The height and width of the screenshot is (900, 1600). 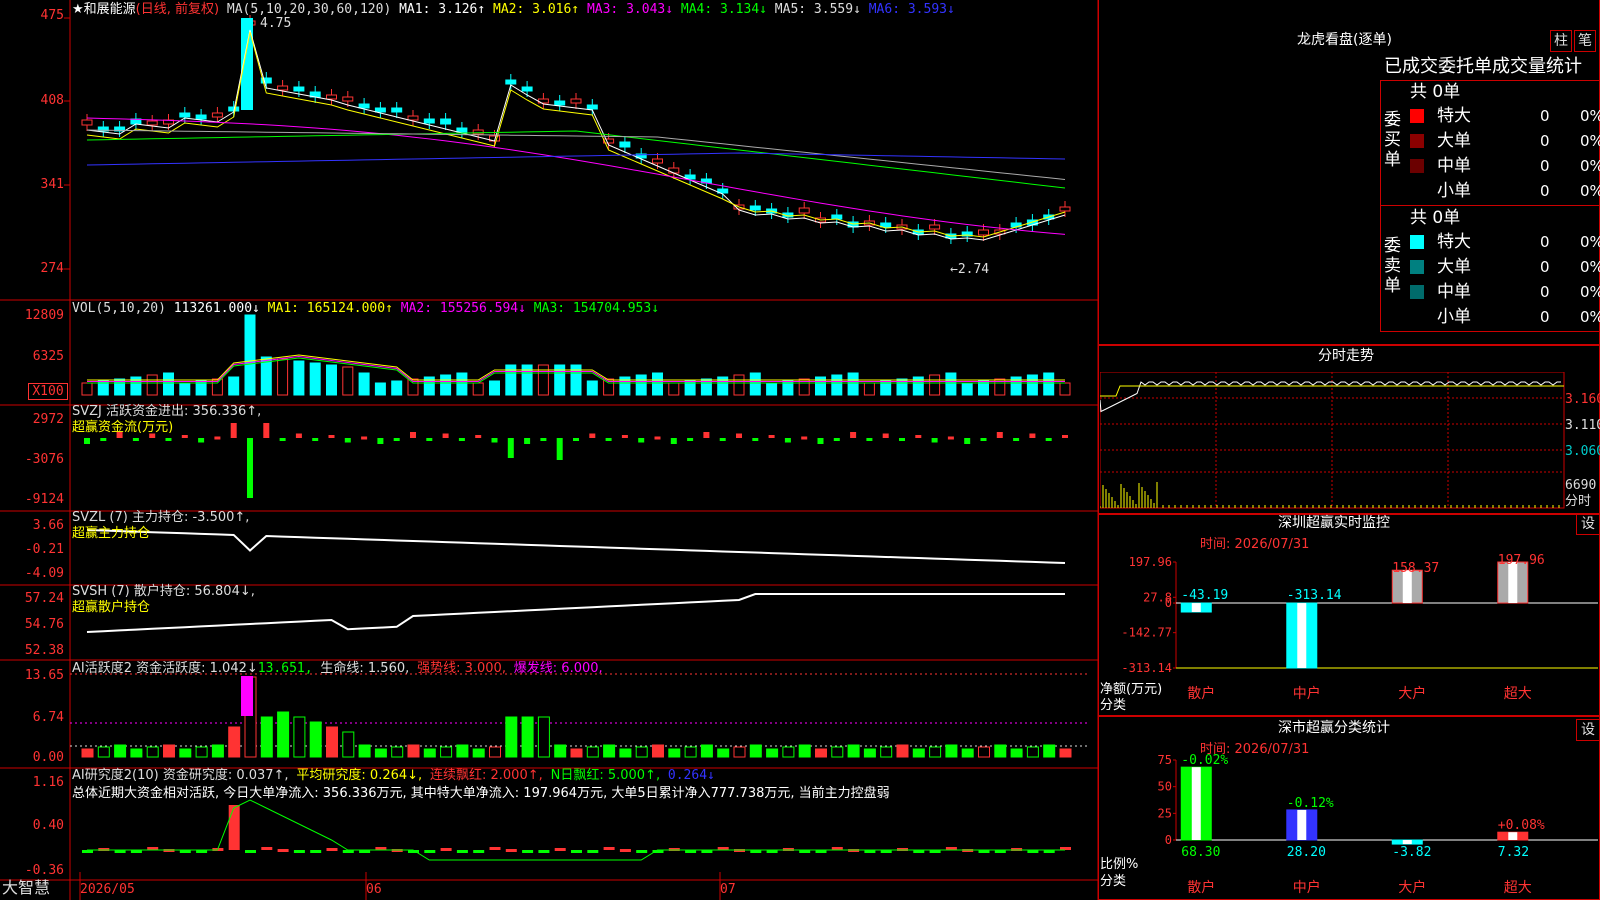 I want to click on bar-mode-button: 柱, so click(x=1561, y=41).